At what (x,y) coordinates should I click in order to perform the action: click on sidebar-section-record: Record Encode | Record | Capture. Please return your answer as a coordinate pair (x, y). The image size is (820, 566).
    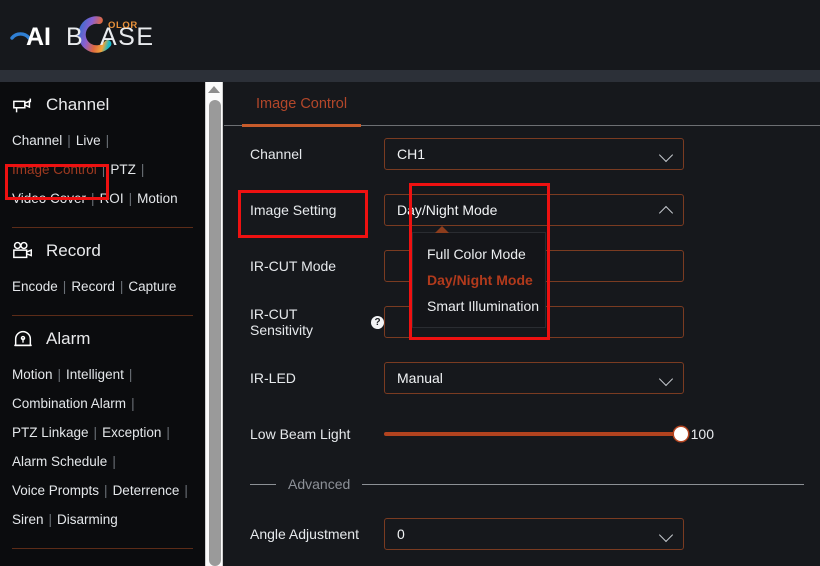
    Looking at the image, I should click on (102, 272).